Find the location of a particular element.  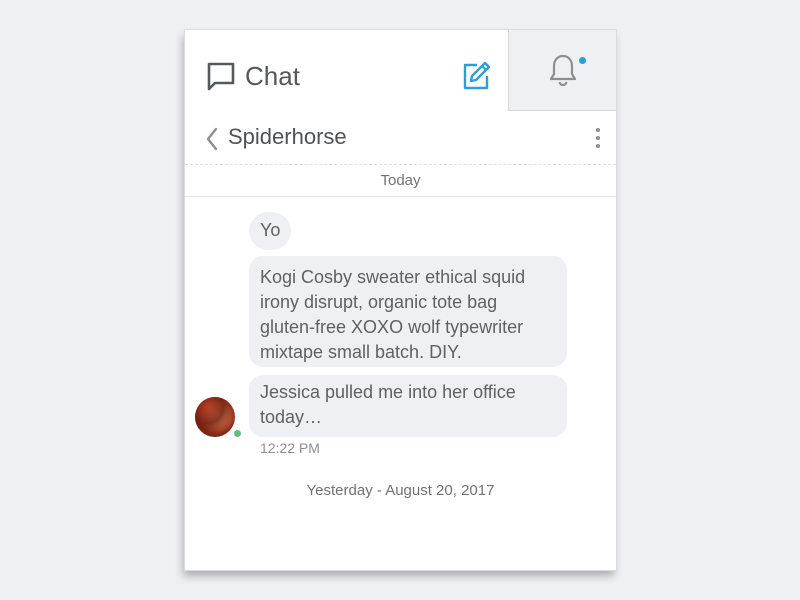

message-bubble: Yo is located at coordinates (270, 231).